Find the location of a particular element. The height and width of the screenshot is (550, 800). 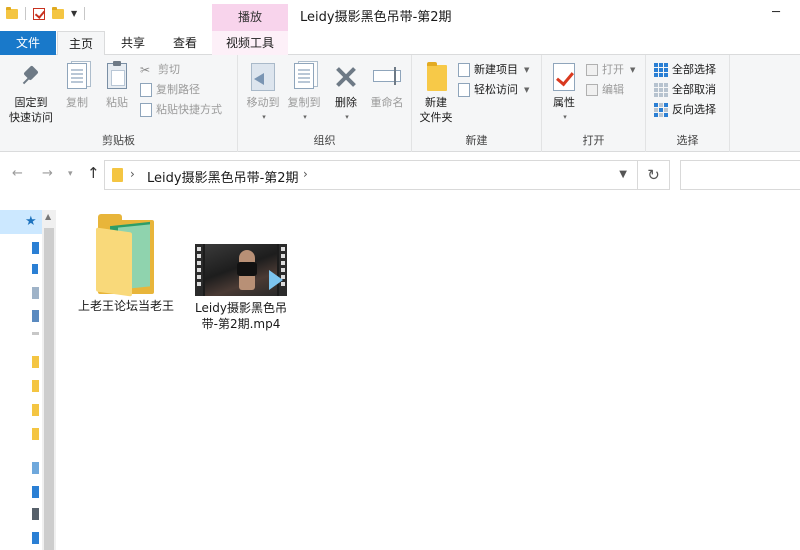

delete-label: 删除 is located at coordinates (346, 102).